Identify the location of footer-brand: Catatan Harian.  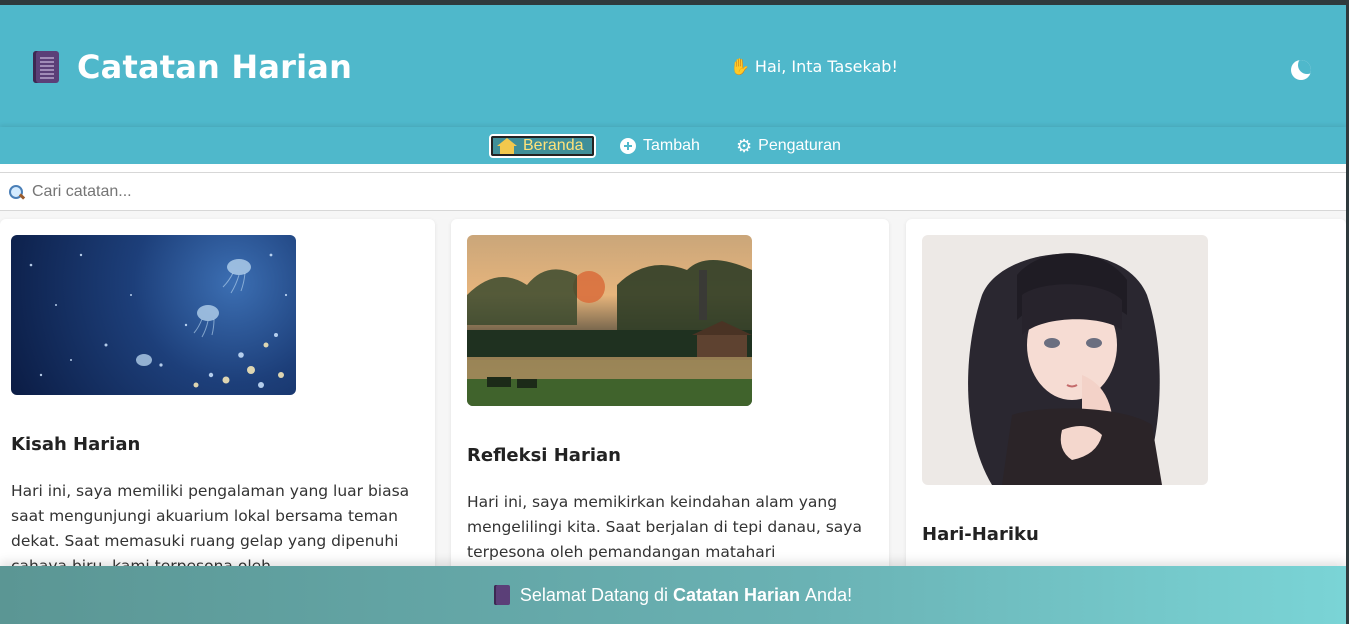
(737, 594).